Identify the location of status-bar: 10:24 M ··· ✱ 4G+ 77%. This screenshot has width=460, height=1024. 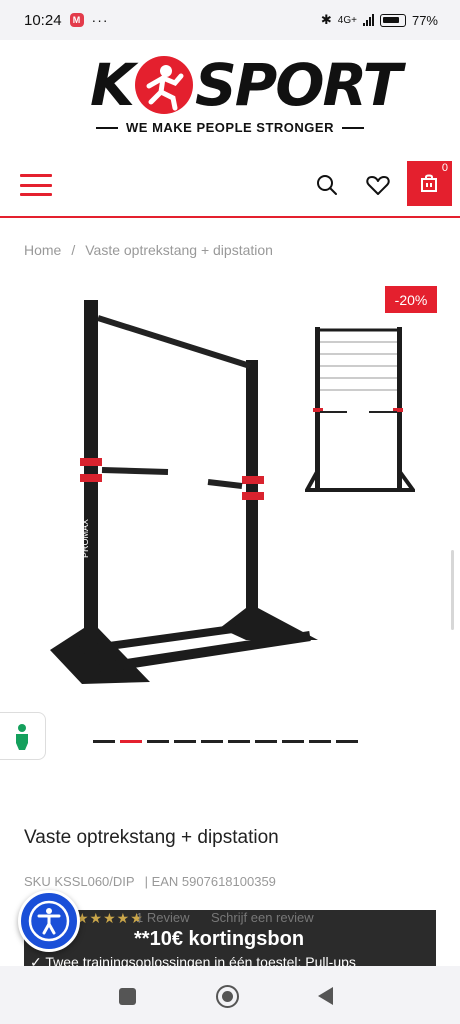
(230, 20).